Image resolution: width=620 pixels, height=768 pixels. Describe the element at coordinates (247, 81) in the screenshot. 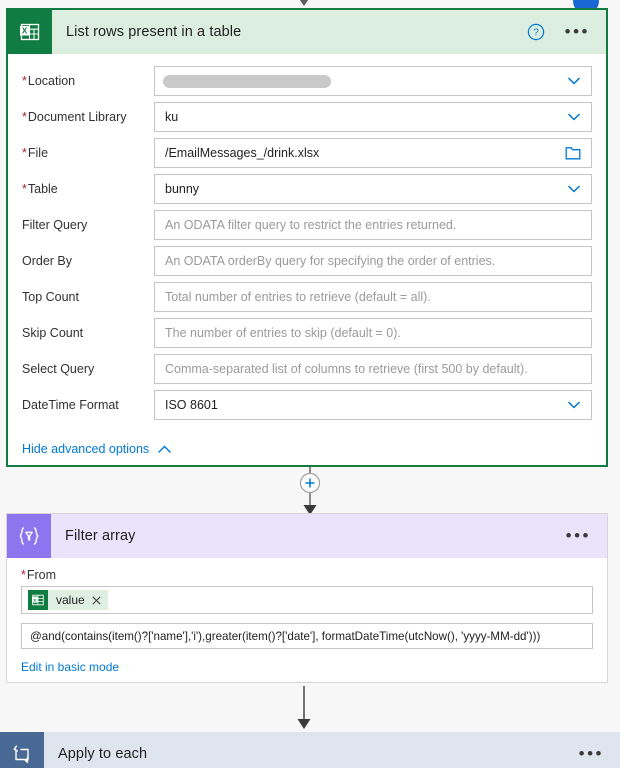

I see `redacted-value` at that location.